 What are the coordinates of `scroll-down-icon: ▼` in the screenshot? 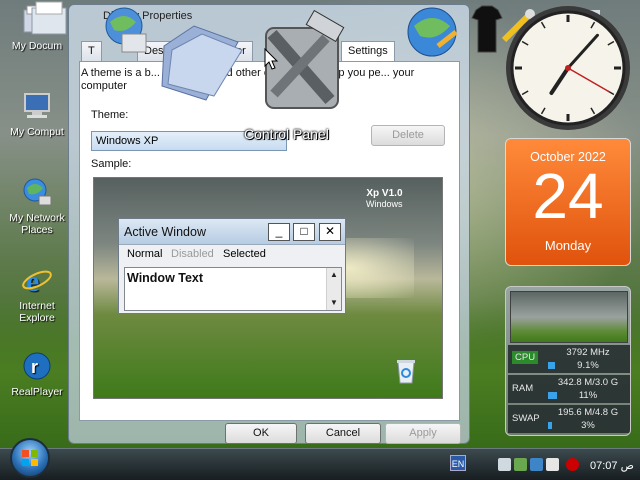 It's located at (334, 302).